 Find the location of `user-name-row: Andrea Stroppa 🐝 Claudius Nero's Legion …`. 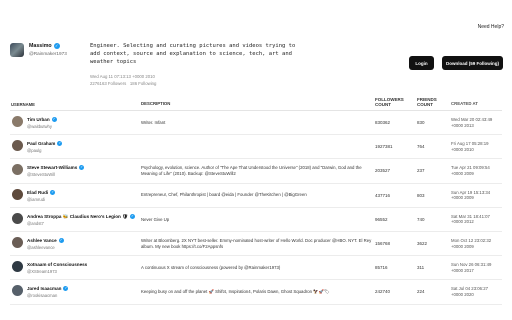

user-name-row: Andrea Stroppa 🐝 Claudius Nero's Legion … is located at coordinates (81, 217).